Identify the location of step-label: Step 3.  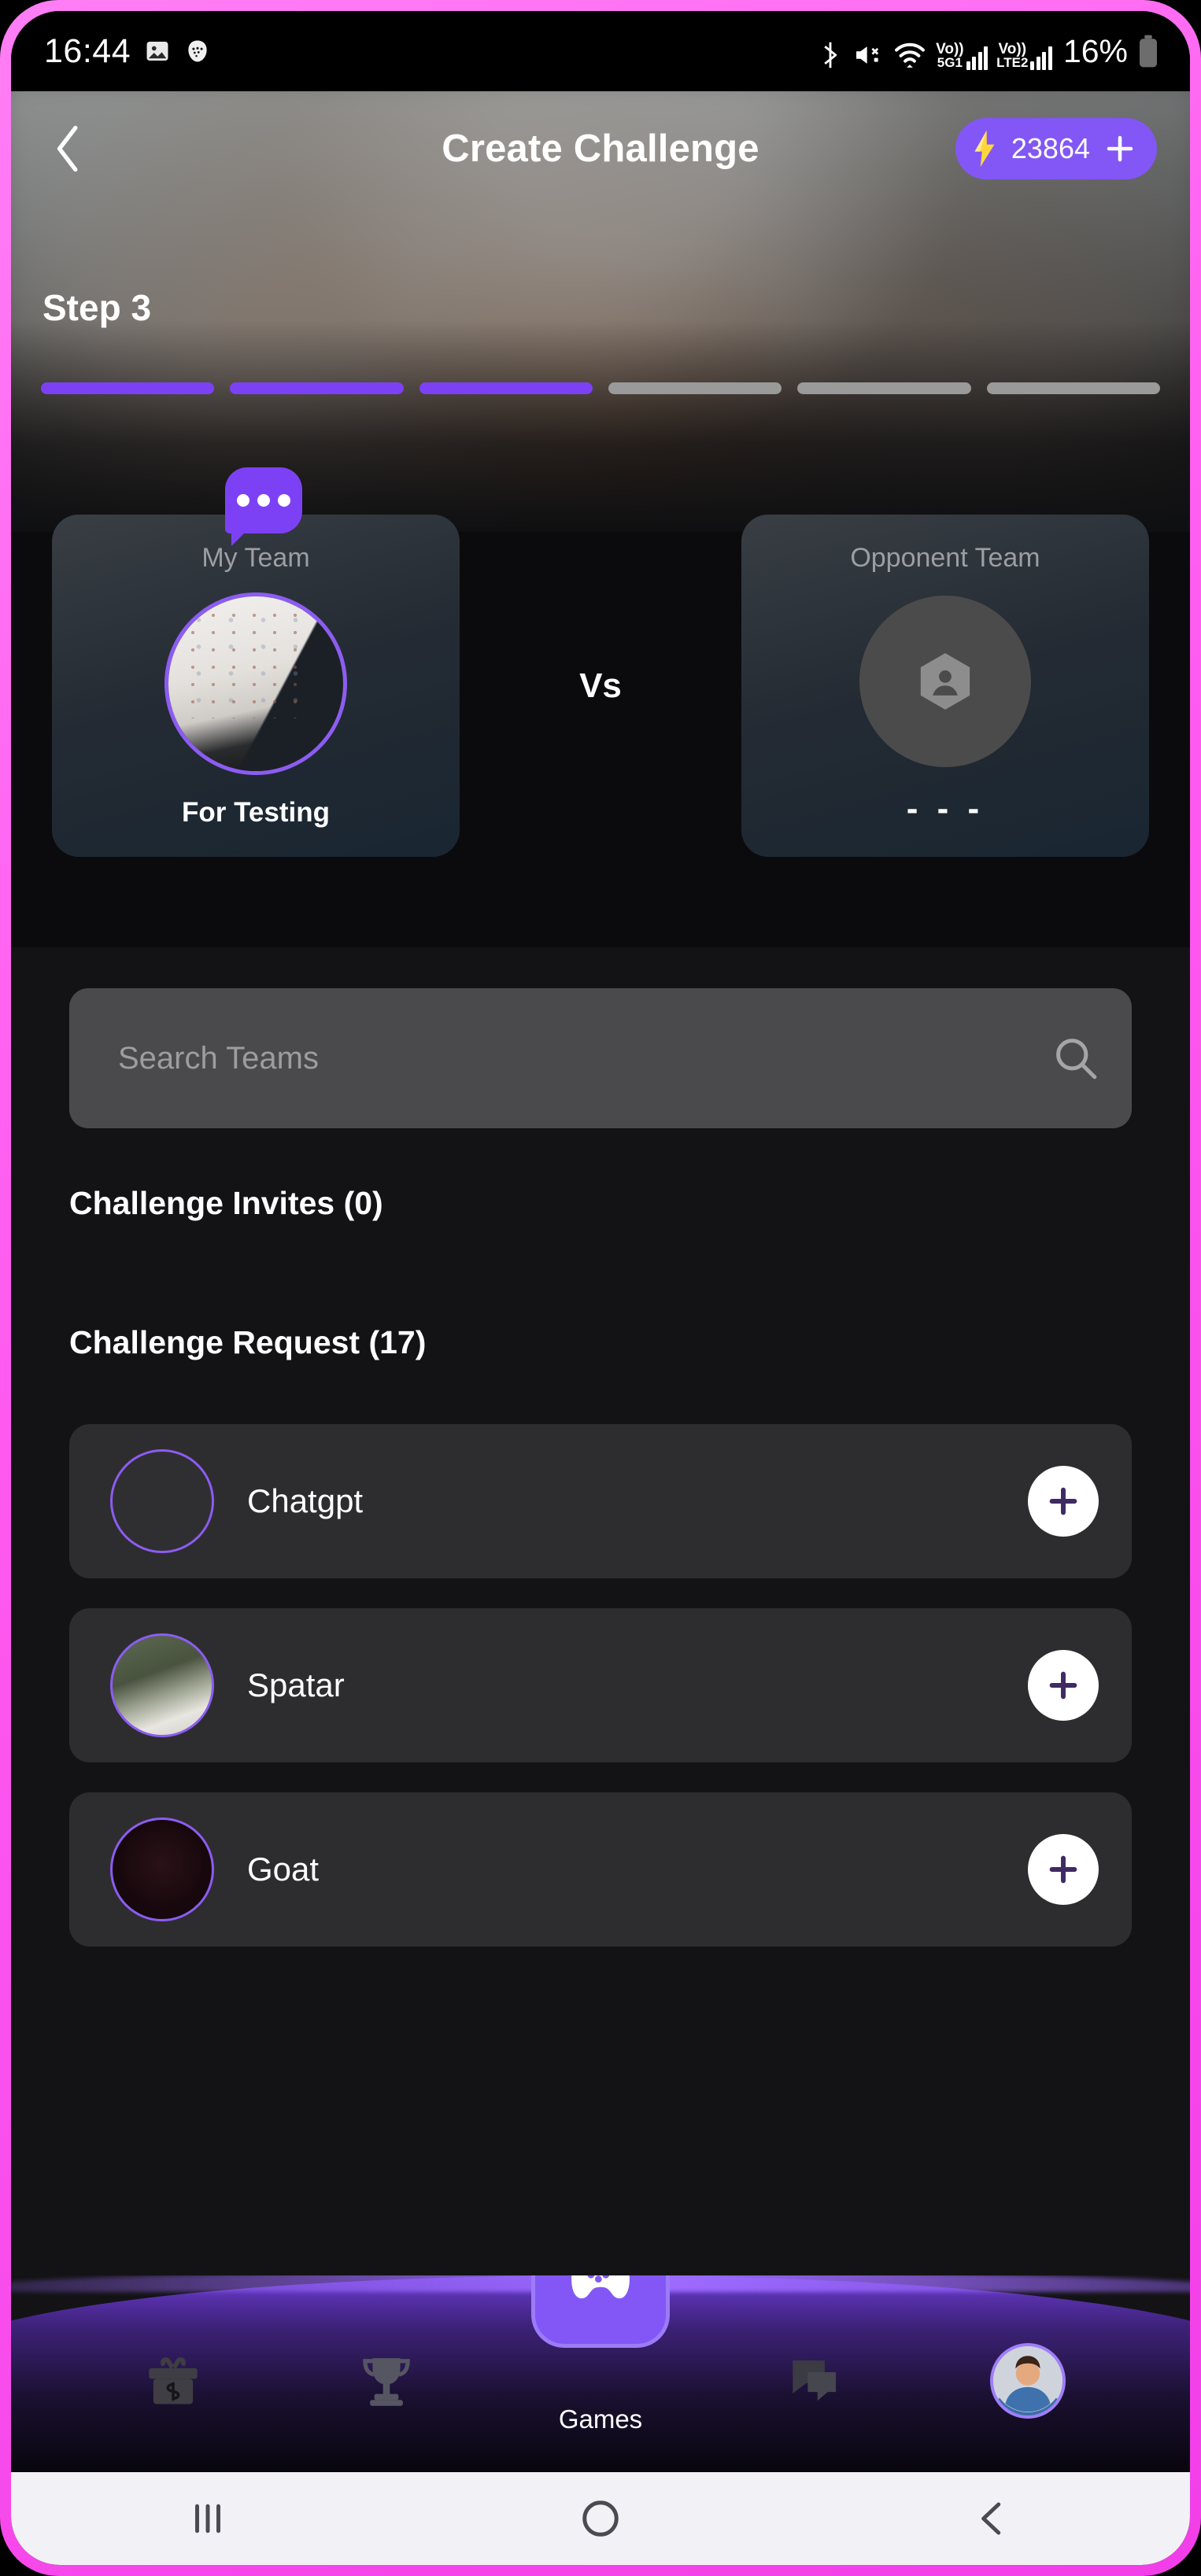
(97, 307).